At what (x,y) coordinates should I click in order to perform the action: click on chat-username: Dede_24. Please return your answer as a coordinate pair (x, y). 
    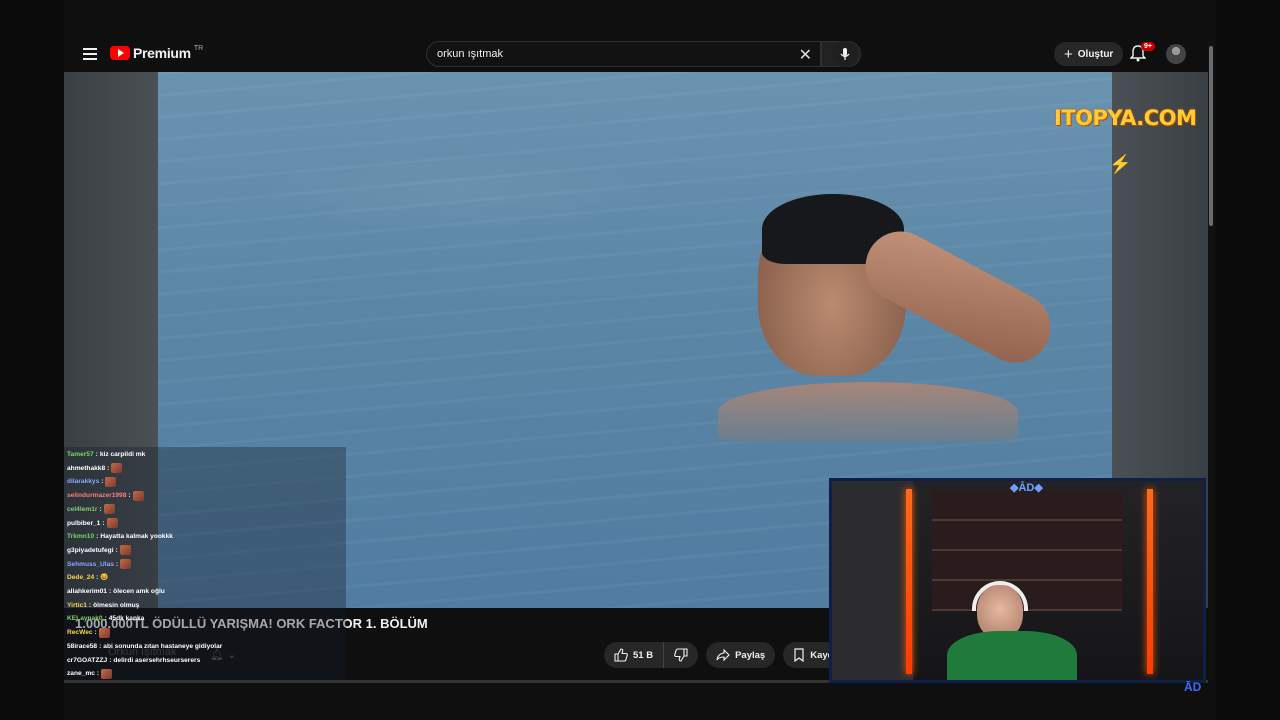
    Looking at the image, I should click on (81, 578).